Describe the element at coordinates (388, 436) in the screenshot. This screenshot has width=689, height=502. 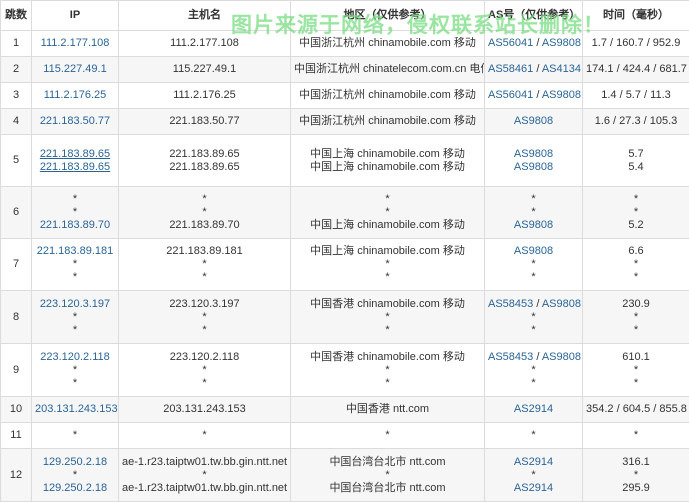
I see `region-cell: *` at that location.